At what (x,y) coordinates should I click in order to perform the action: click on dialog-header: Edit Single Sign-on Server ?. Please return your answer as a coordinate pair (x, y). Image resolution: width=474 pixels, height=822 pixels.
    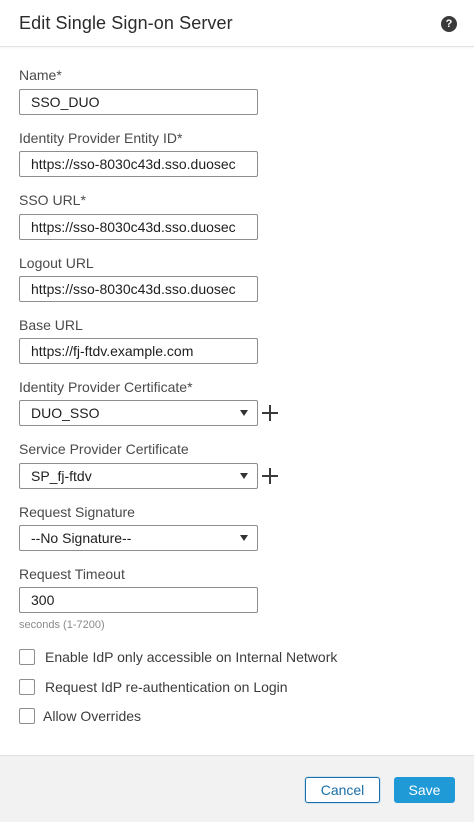
    Looking at the image, I should click on (237, 23).